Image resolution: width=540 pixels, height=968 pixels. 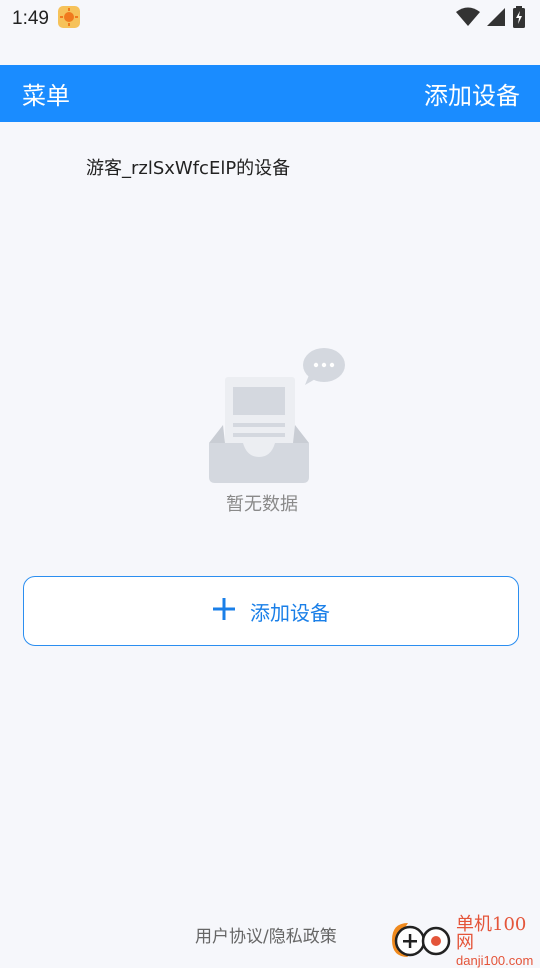 I want to click on wifi-icon, so click(x=468, y=19).